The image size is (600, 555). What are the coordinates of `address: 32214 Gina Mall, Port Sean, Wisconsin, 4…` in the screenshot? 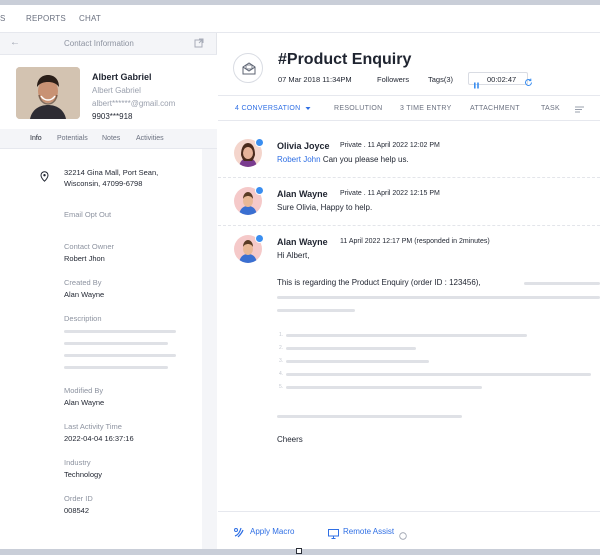 It's located at (111, 178).